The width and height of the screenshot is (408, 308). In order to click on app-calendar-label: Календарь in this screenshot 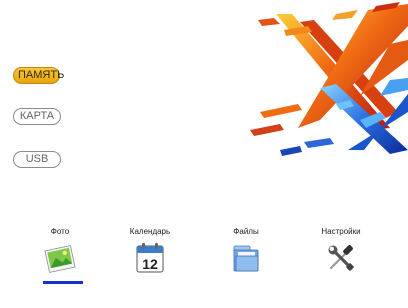, I will do `click(150, 231)`.